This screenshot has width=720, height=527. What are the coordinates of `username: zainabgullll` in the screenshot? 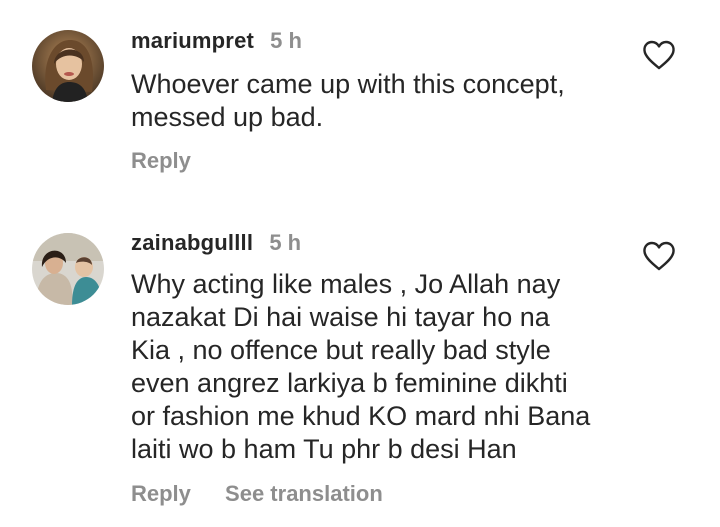 It's located at (192, 242).